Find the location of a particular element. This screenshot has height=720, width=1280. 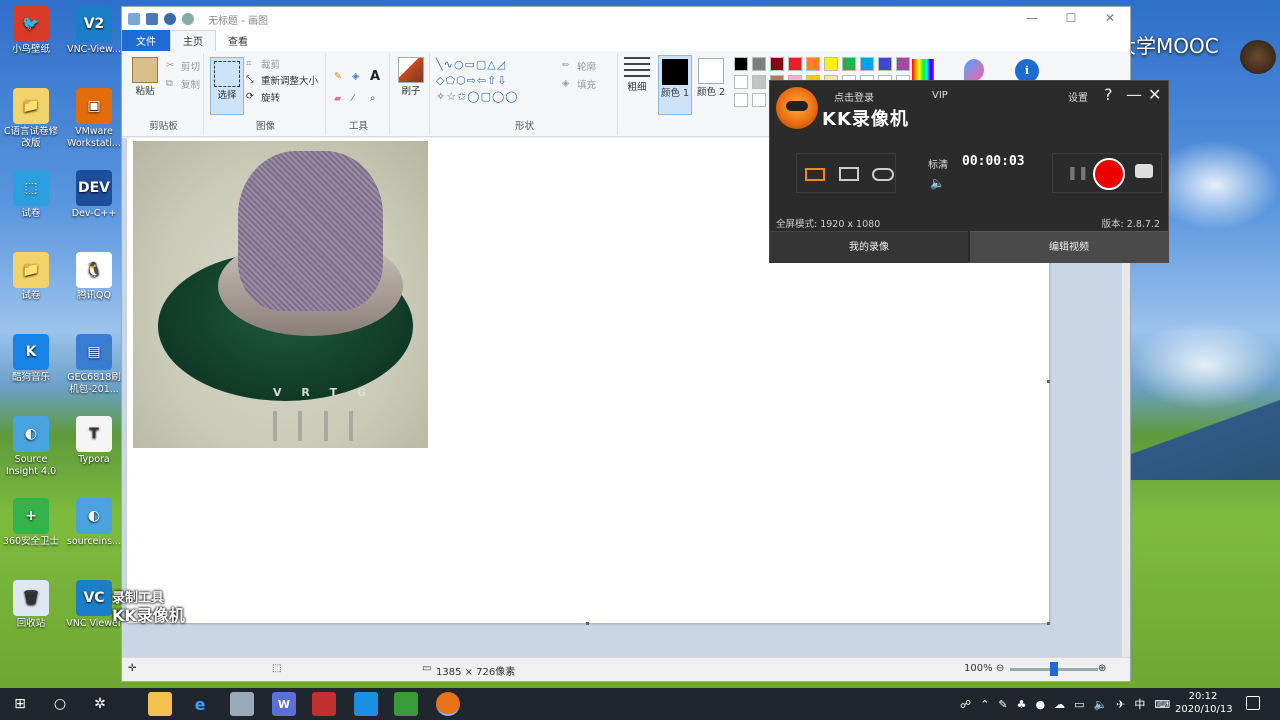

desktop-icon: 📁 C语言试卷修改版 is located at coordinates (31, 119).